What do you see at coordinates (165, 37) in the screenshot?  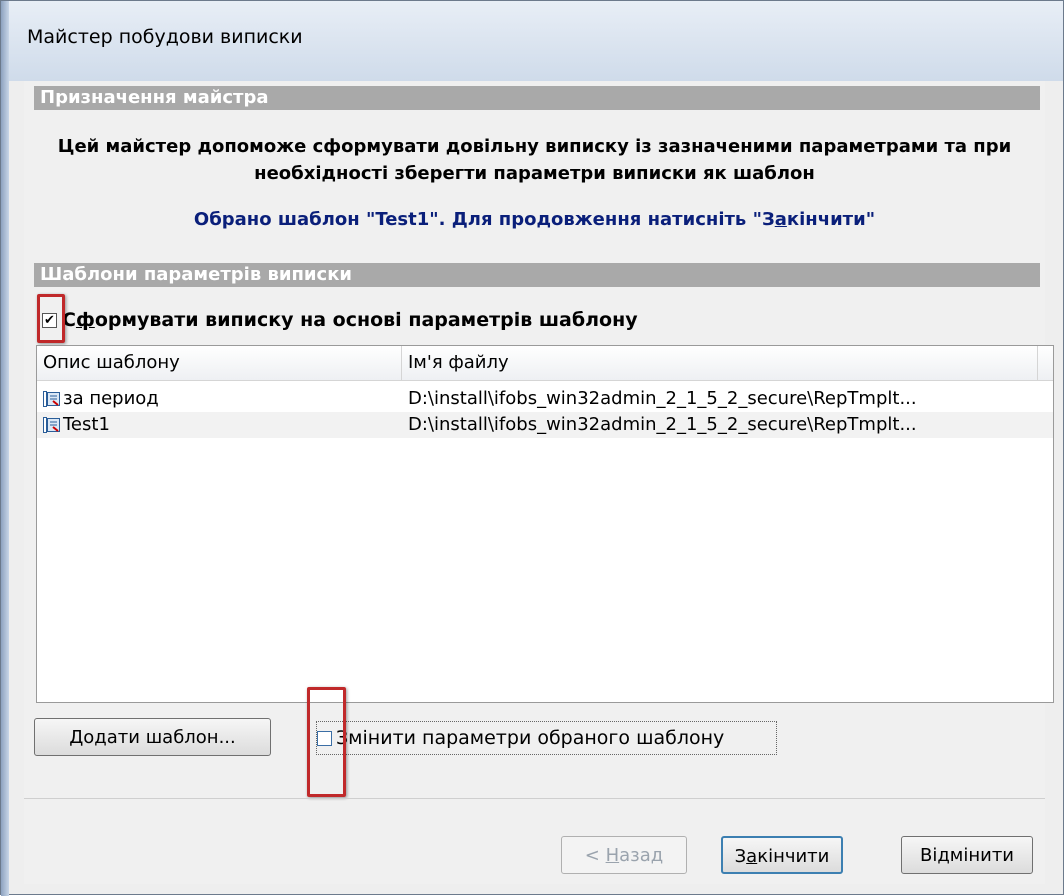 I see `window-title: Майстер побудови виписки` at bounding box center [165, 37].